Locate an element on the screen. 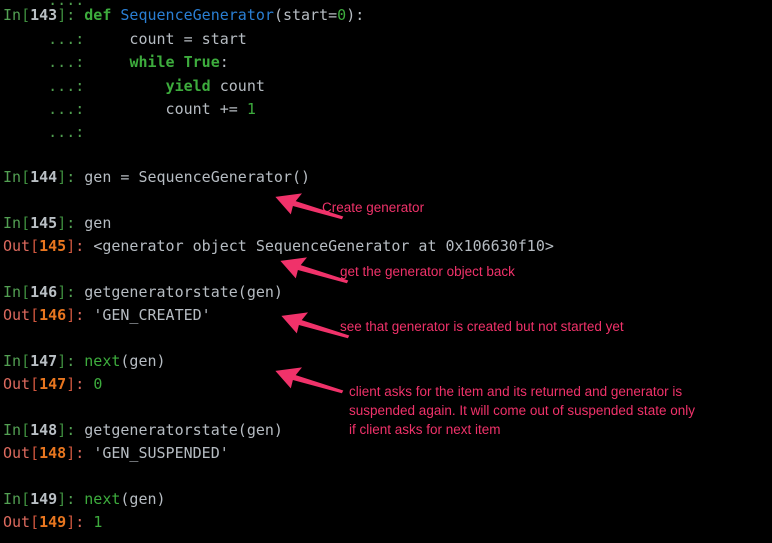  console-continuation-line: ...: is located at coordinates (48, 132).